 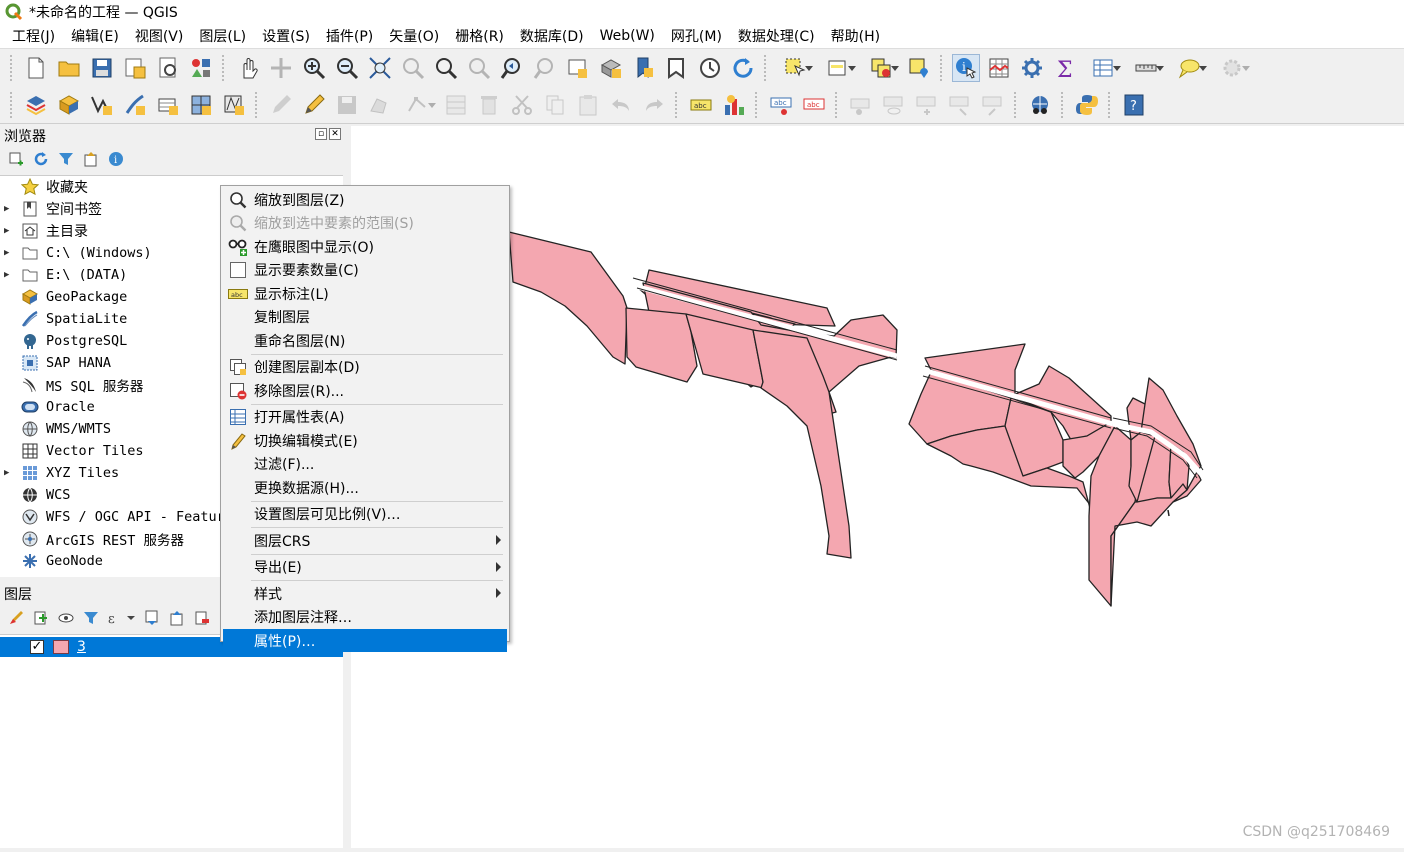 I want to click on context-menu-item: 创建图层副本(D), so click(x=365, y=367).